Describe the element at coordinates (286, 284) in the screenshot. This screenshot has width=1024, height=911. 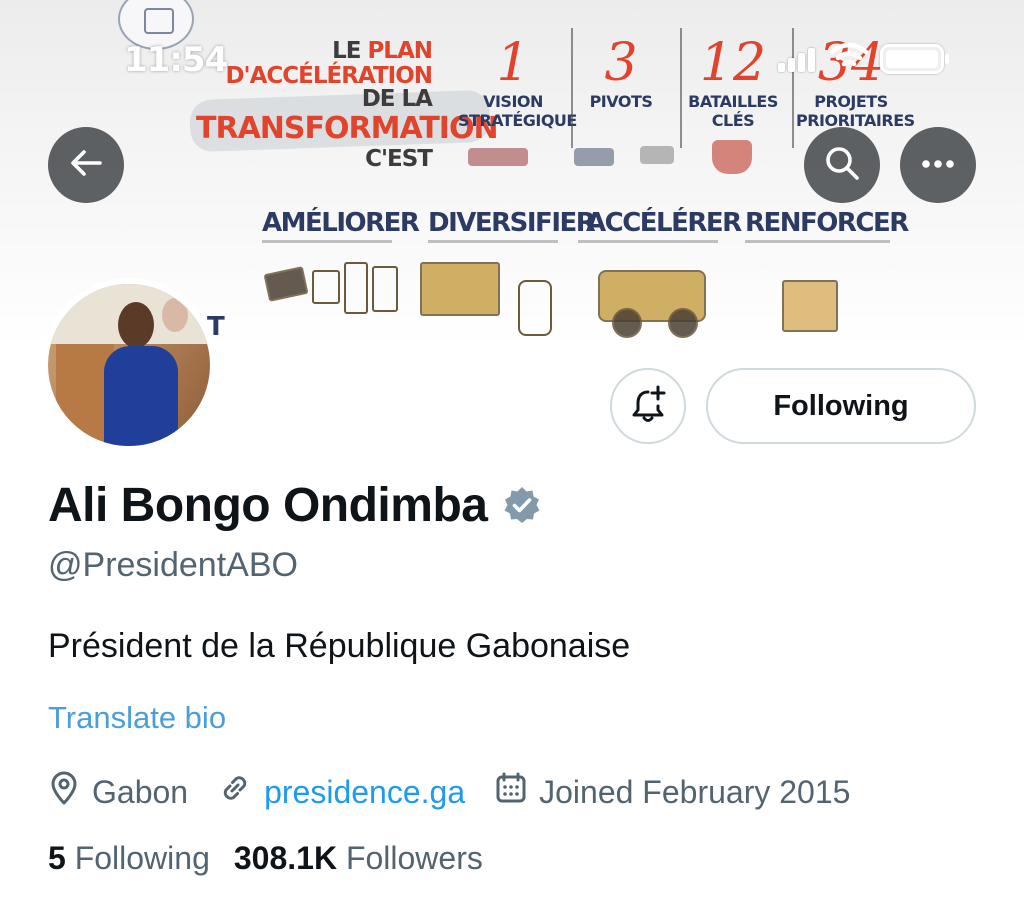
I see `wood-planks-illustration` at that location.